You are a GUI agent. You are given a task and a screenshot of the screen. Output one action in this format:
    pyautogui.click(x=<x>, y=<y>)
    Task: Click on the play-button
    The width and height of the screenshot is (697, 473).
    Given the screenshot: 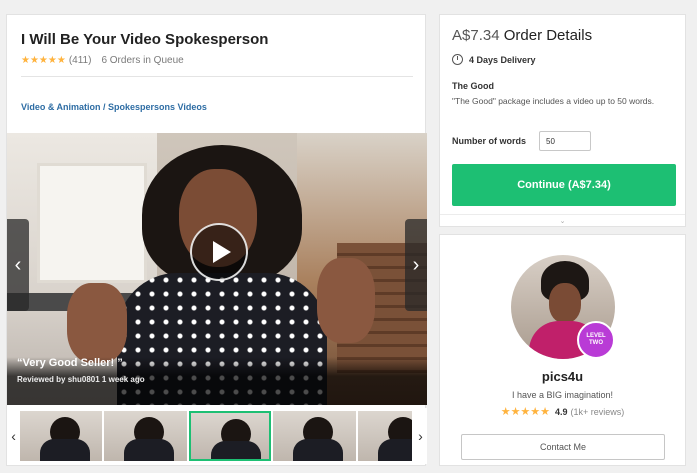 What is the action you would take?
    pyautogui.click(x=219, y=252)
    